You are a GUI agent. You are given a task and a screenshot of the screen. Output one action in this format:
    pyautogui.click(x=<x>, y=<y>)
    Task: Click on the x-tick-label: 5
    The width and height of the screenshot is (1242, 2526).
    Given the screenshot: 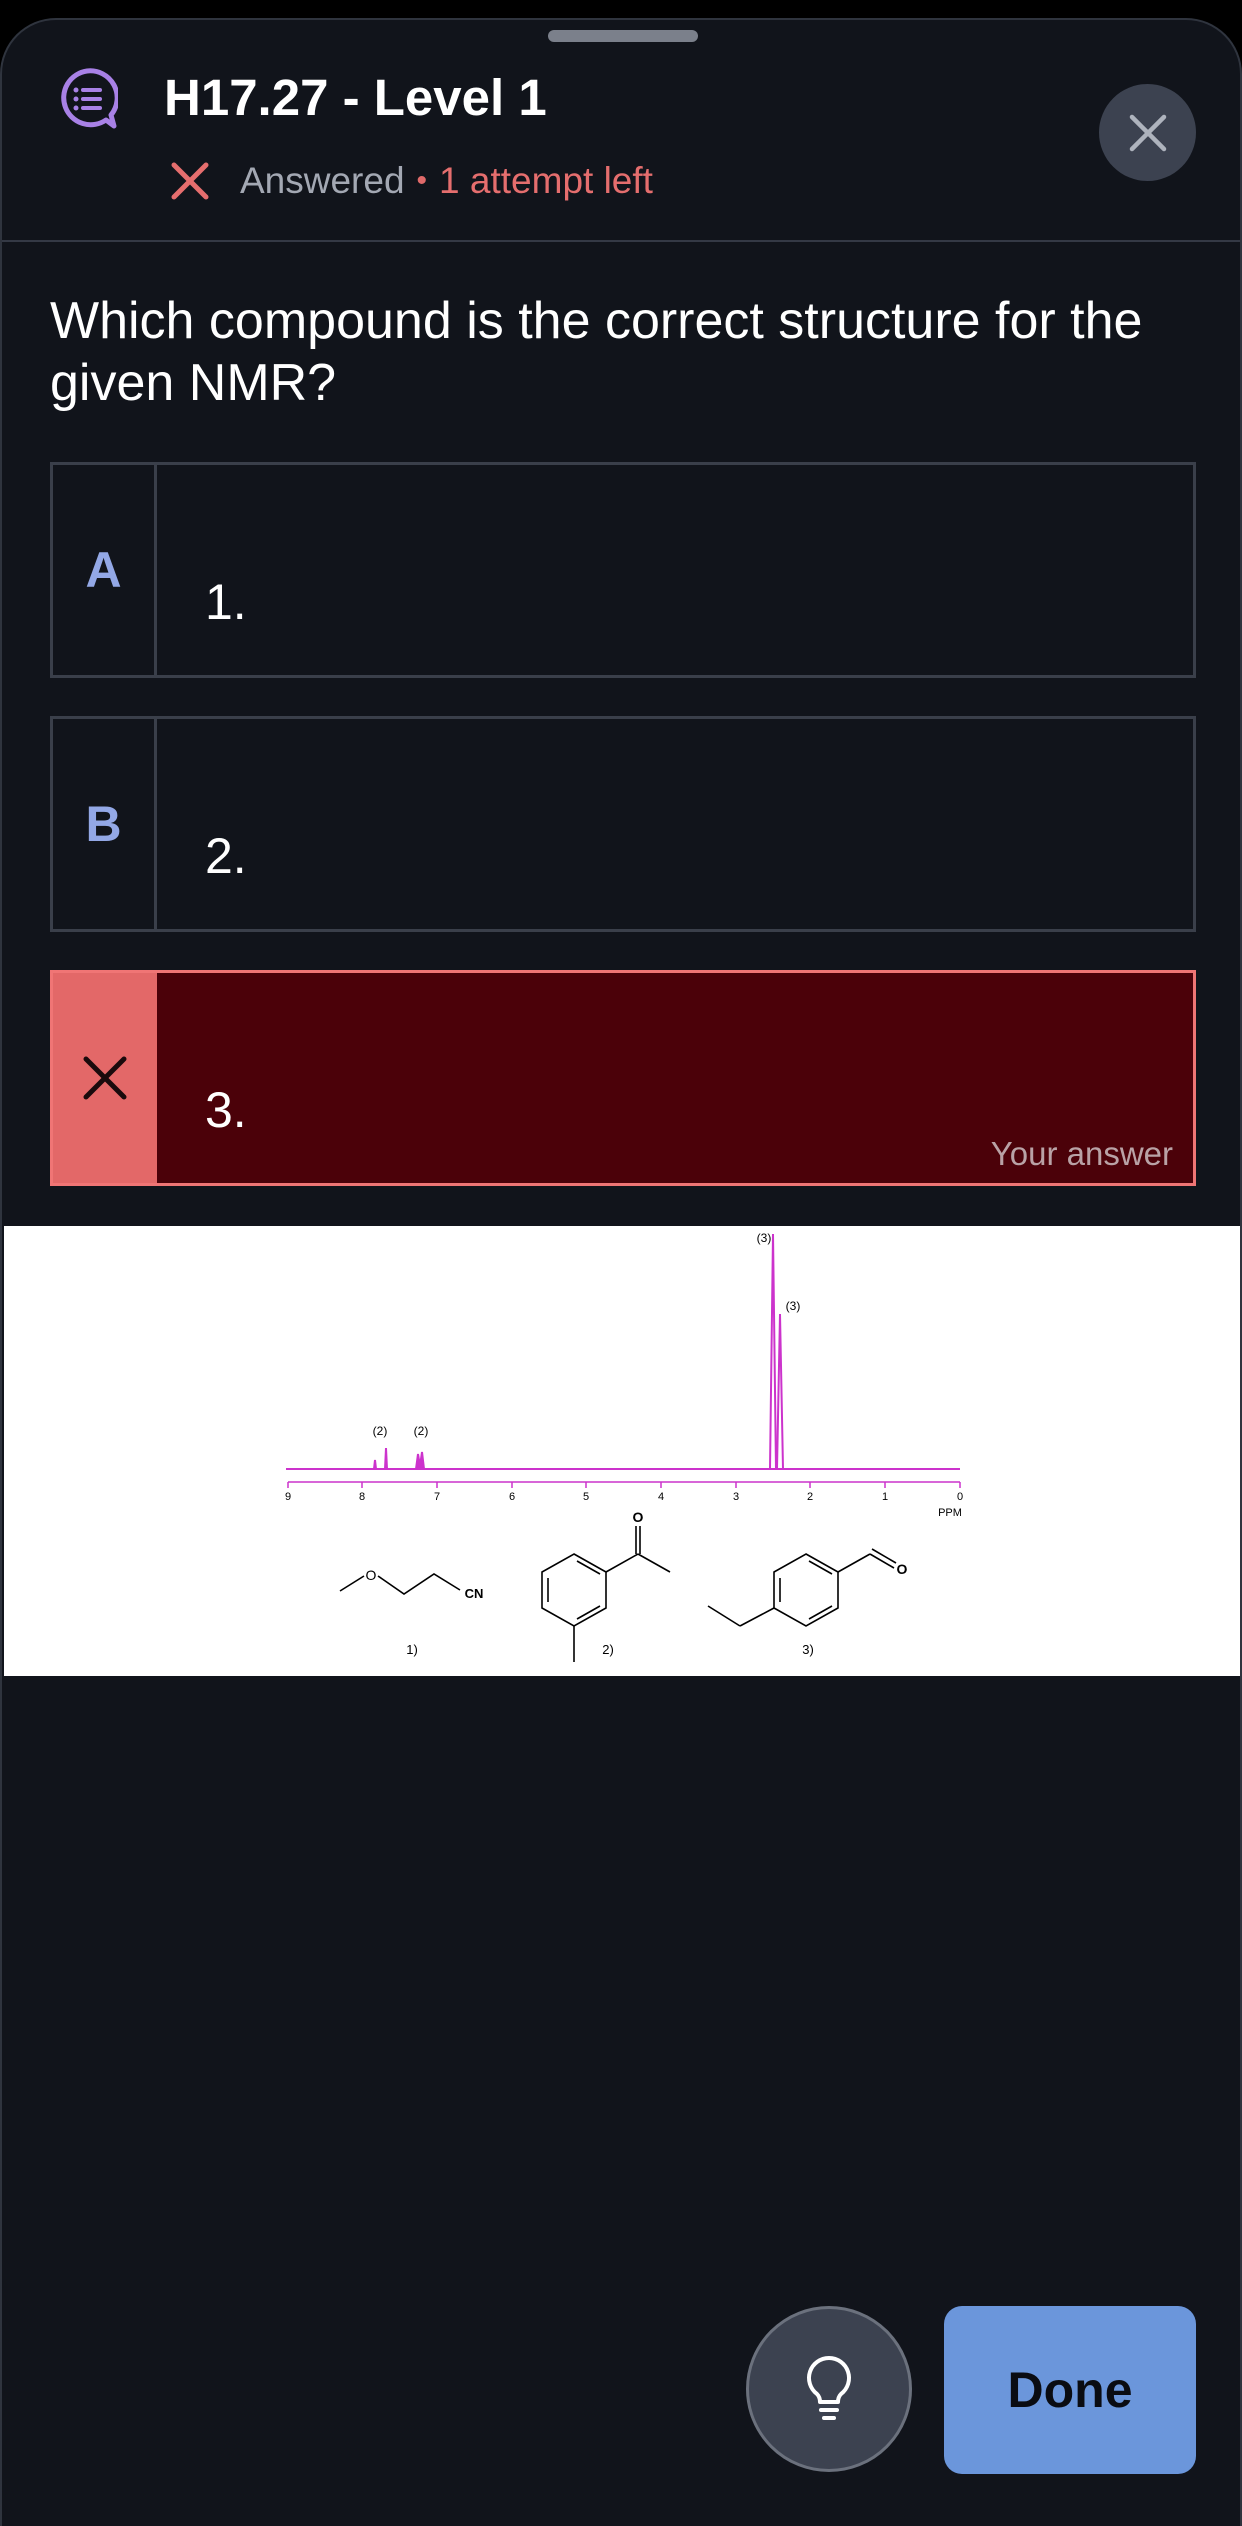 What is the action you would take?
    pyautogui.click(x=586, y=1497)
    